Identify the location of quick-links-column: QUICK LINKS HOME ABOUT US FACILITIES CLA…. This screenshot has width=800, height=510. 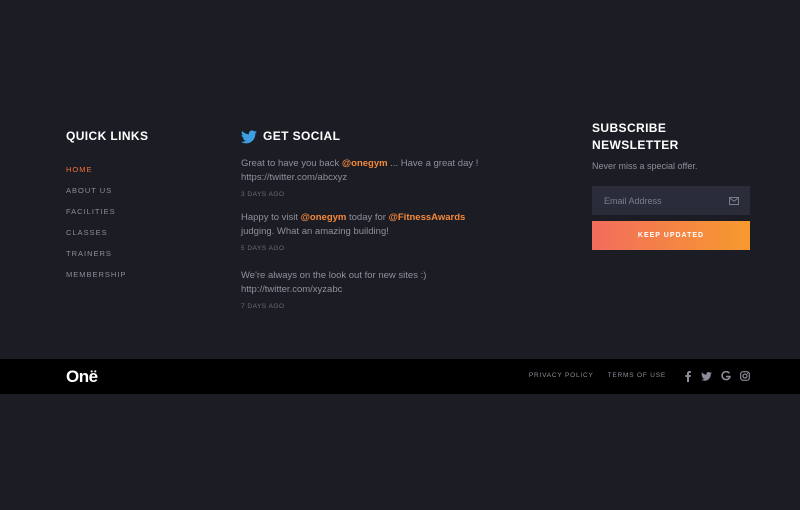
(141, 208).